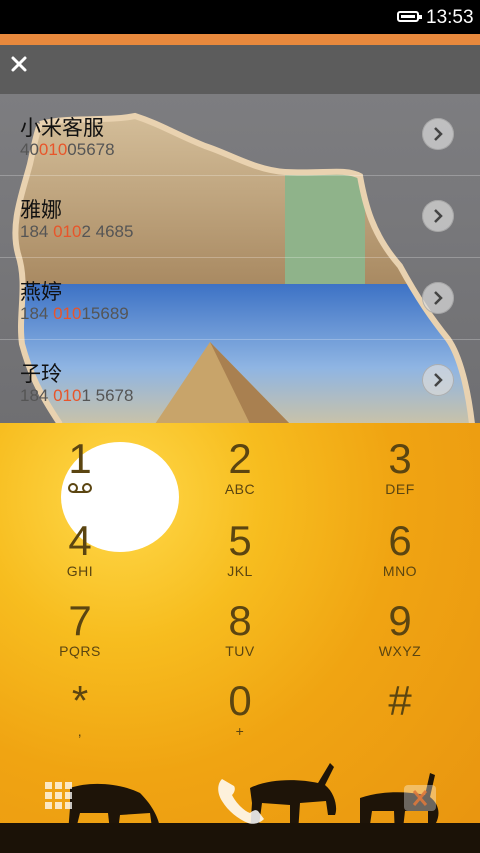  I want to click on key-hash: #, so click(400, 705).